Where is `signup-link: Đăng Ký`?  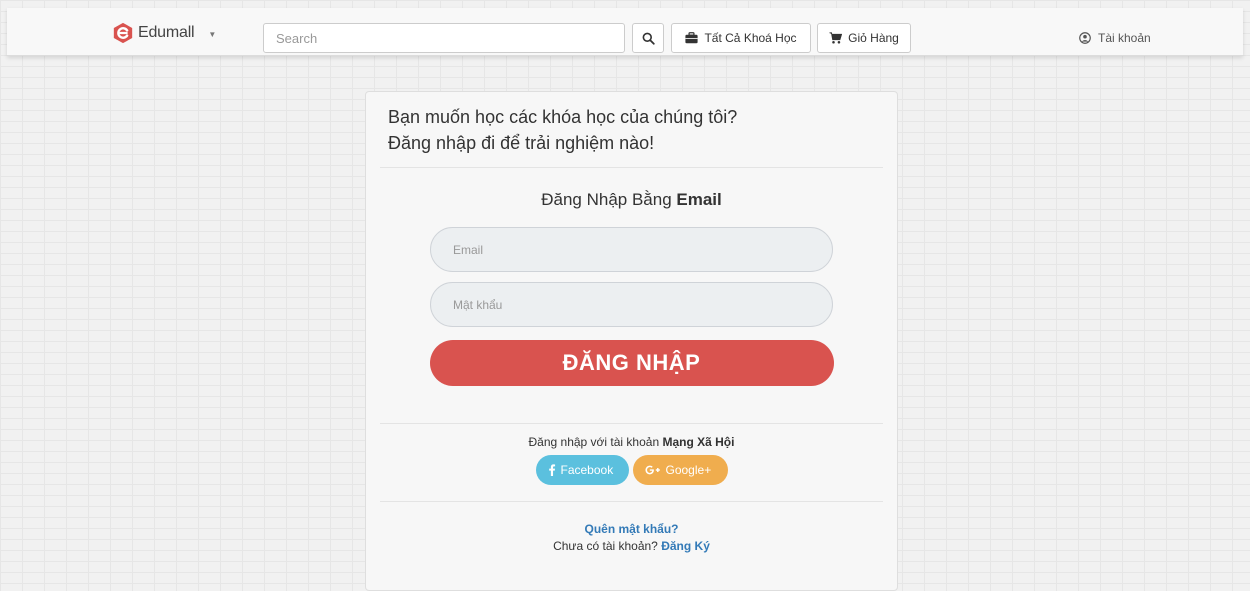
signup-link: Đăng Ký is located at coordinates (685, 546).